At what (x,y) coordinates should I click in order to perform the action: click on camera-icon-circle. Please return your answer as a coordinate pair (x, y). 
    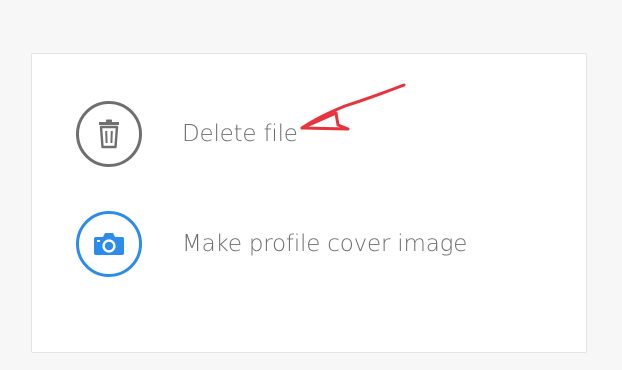
    Looking at the image, I should click on (109, 244).